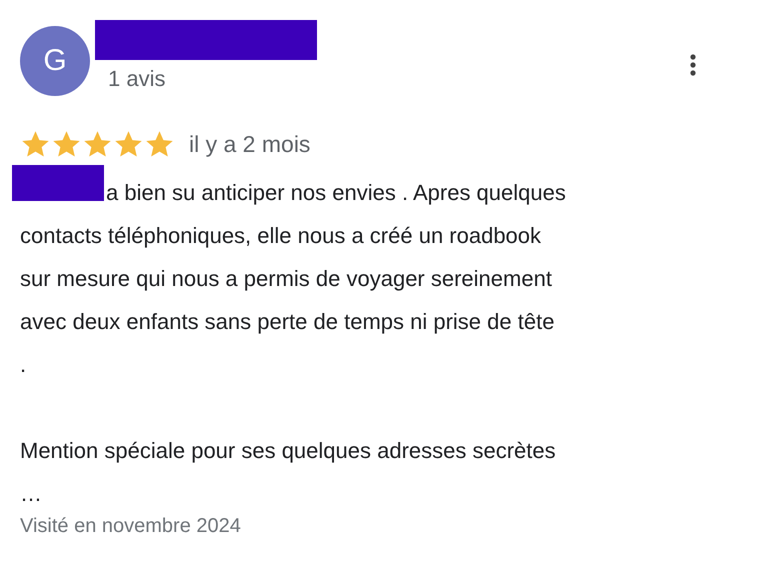 The image size is (760, 576). What do you see at coordinates (693, 65) in the screenshot?
I see `more-options-icon` at bounding box center [693, 65].